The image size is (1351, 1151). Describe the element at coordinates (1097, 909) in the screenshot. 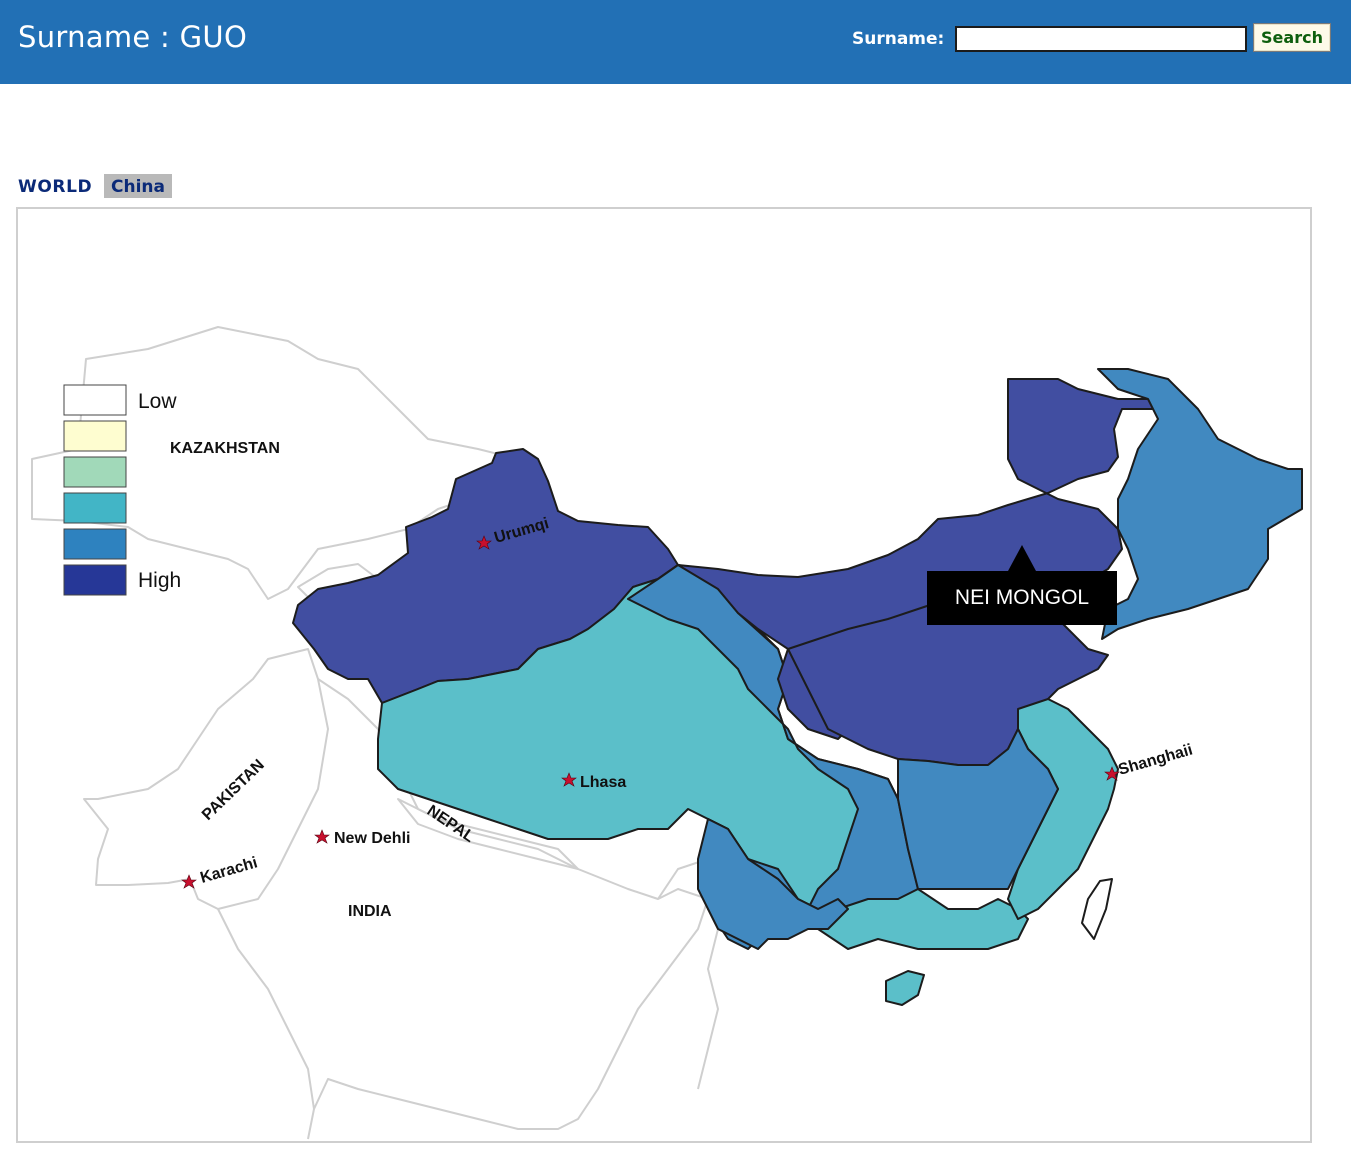

I see `region-taiwan` at that location.